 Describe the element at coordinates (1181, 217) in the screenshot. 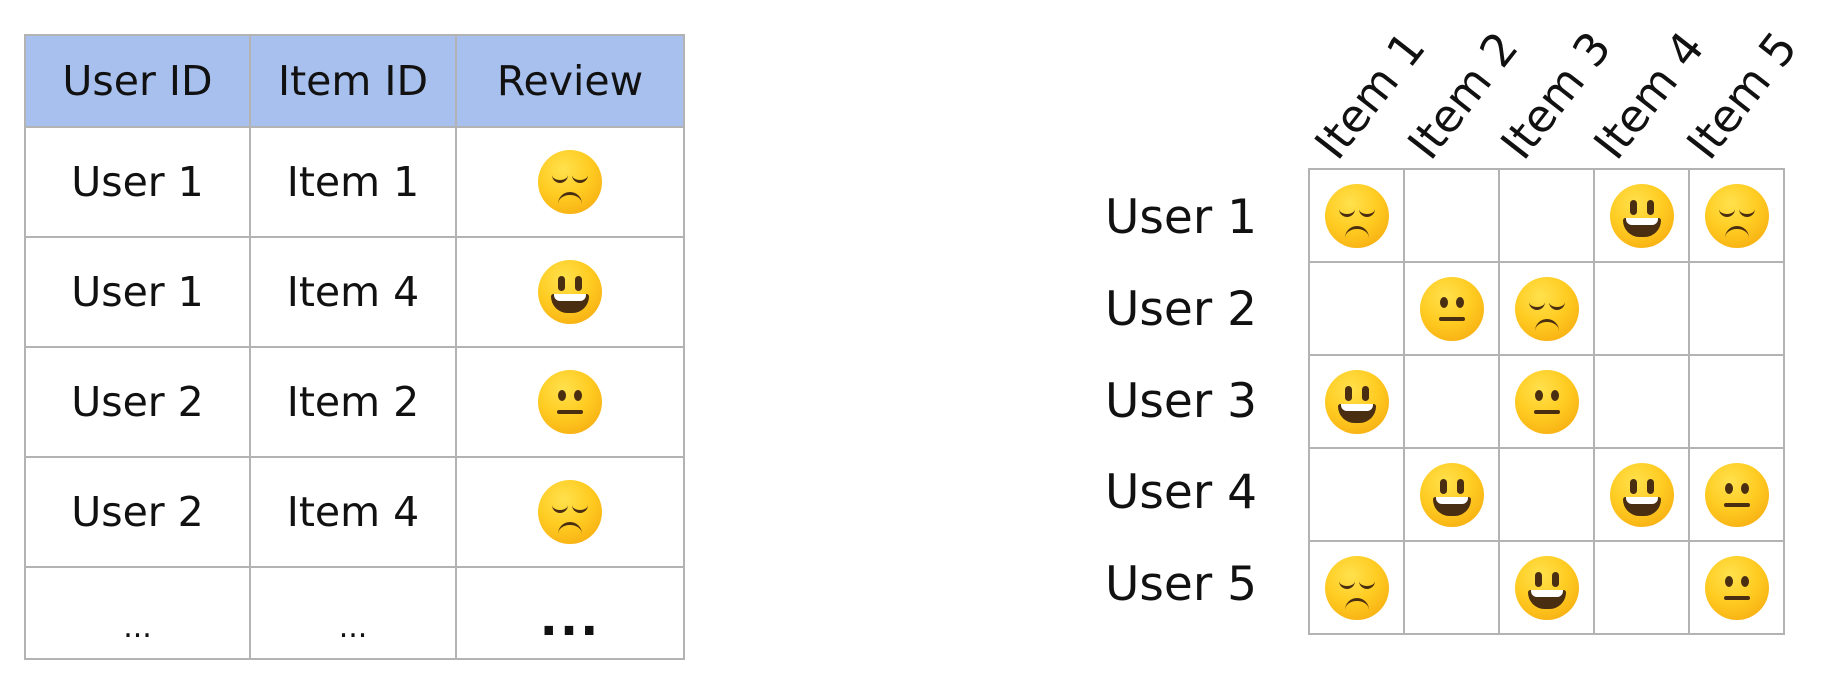

I see `row-label-user-1: User 1` at that location.